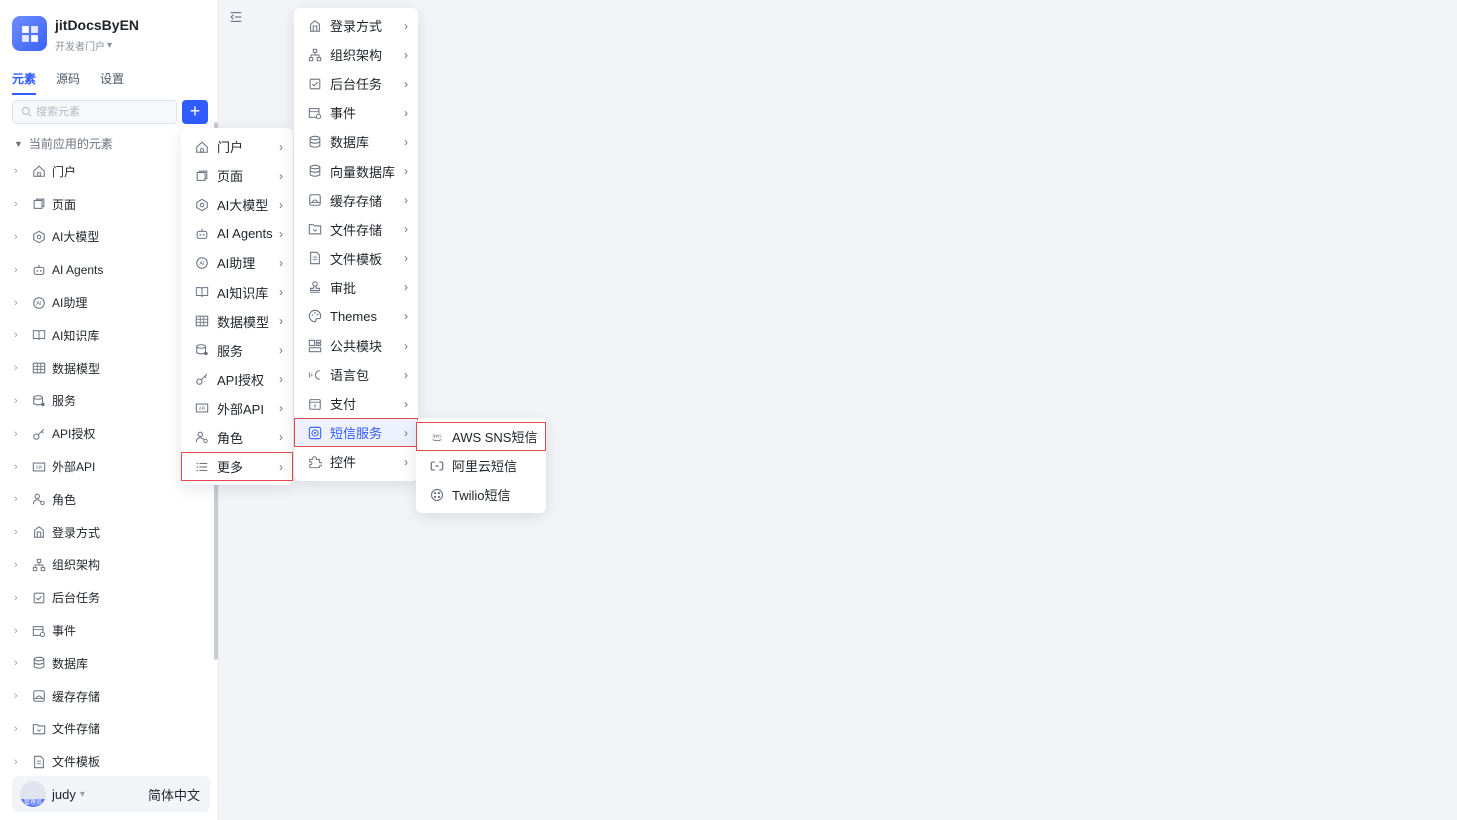  What do you see at coordinates (481, 494) in the screenshot?
I see `menu3-item: Twilio短信` at bounding box center [481, 494].